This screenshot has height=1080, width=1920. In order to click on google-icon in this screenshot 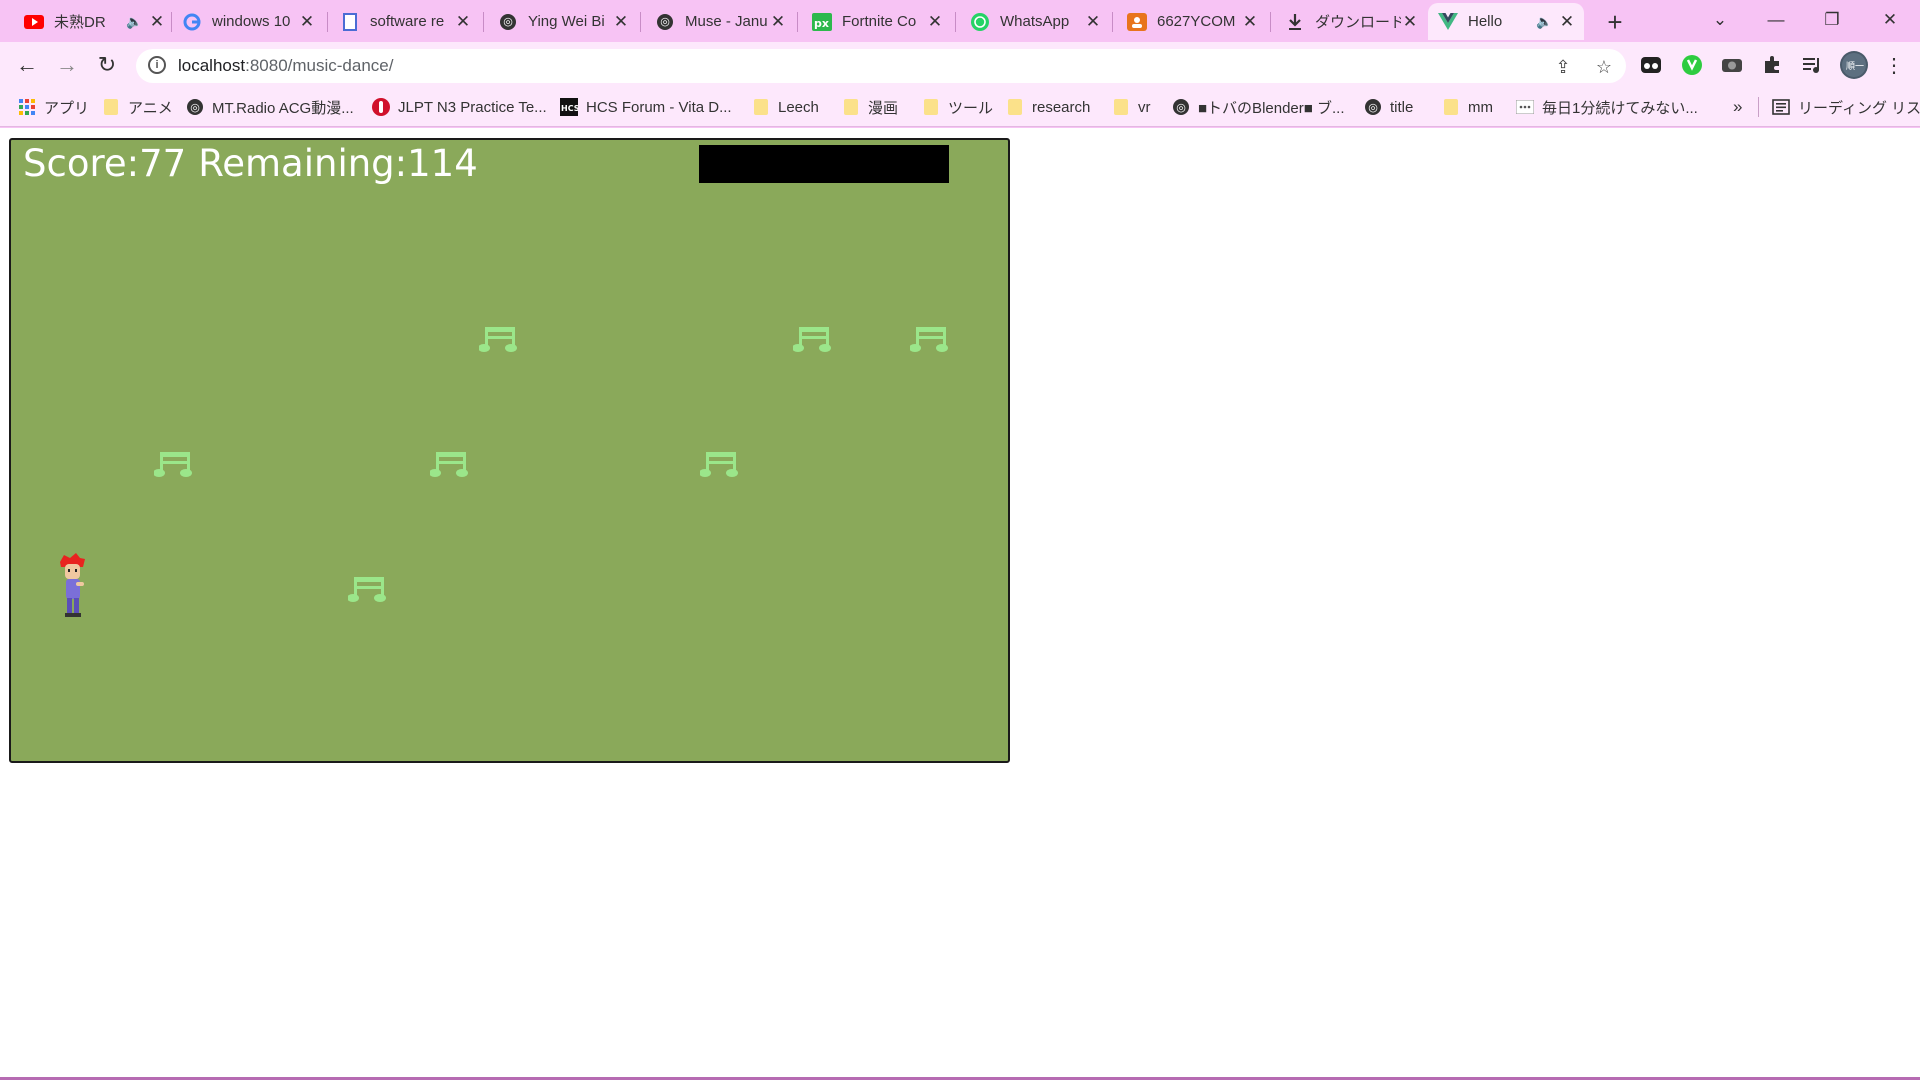, I will do `click(192, 22)`.